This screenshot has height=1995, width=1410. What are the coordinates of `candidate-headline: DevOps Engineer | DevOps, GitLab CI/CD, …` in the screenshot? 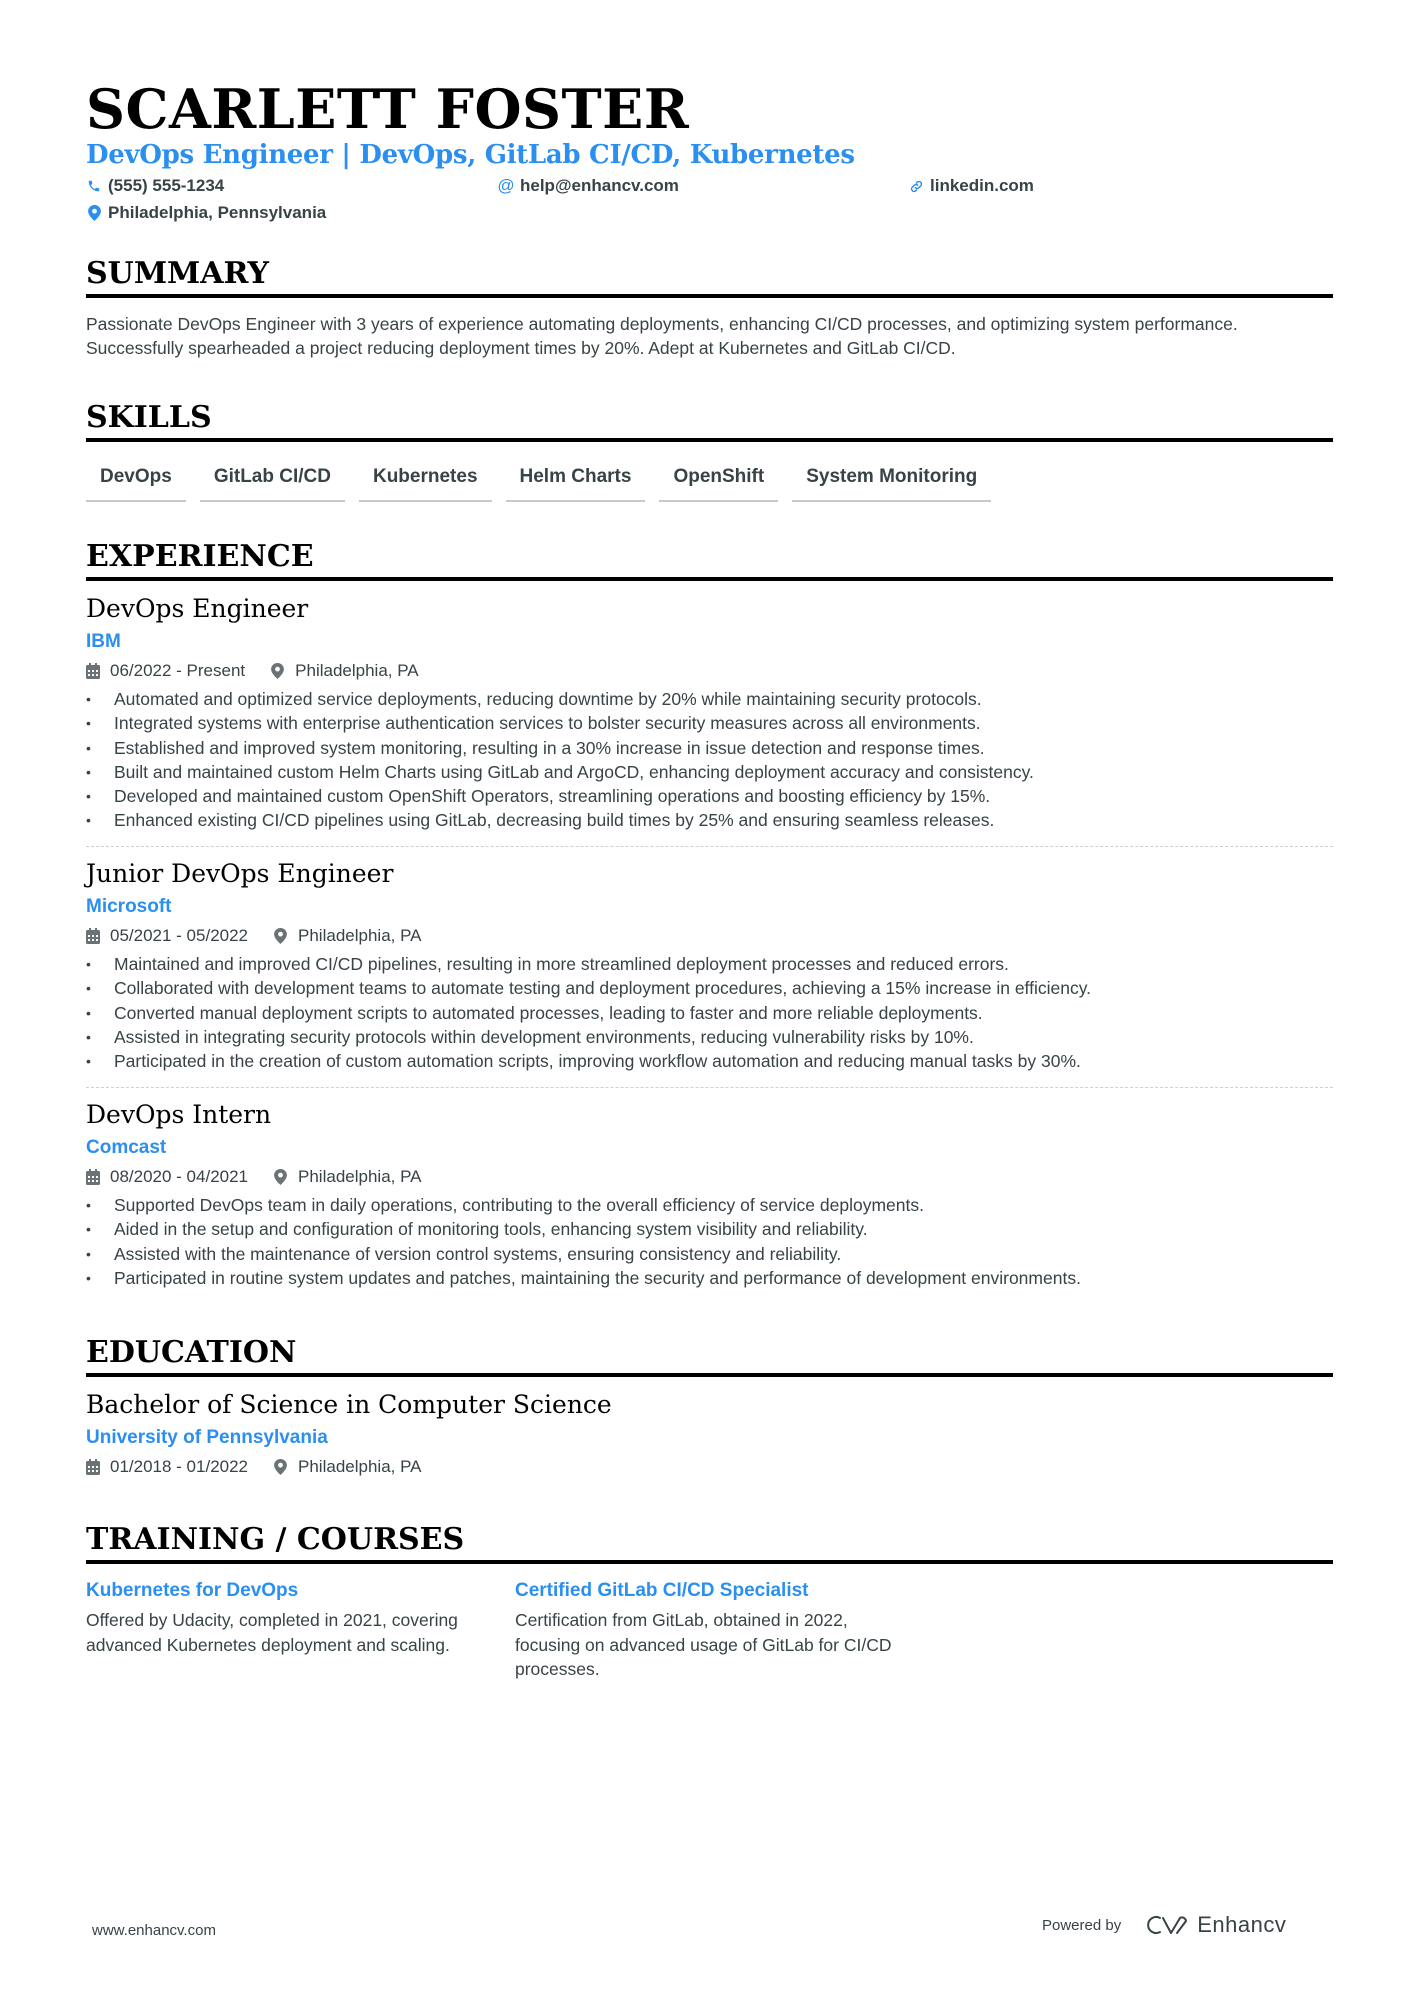 It's located at (470, 155).